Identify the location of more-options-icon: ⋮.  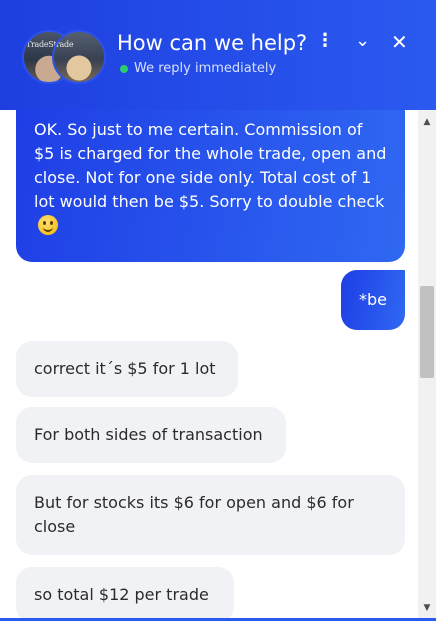
(325, 40).